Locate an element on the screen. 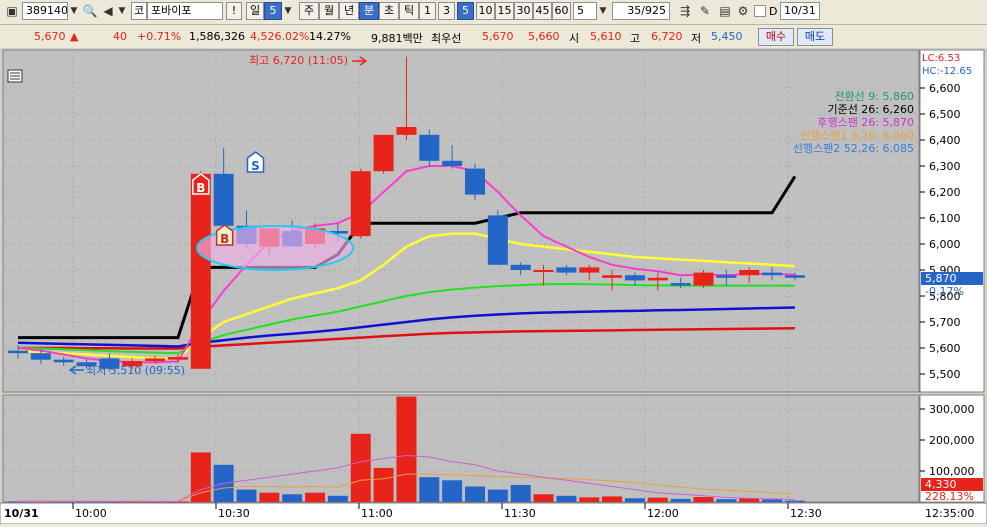 The width and height of the screenshot is (987, 527). legend-item: 선행스팬2 52,26: 6,085 is located at coordinates (853, 148).